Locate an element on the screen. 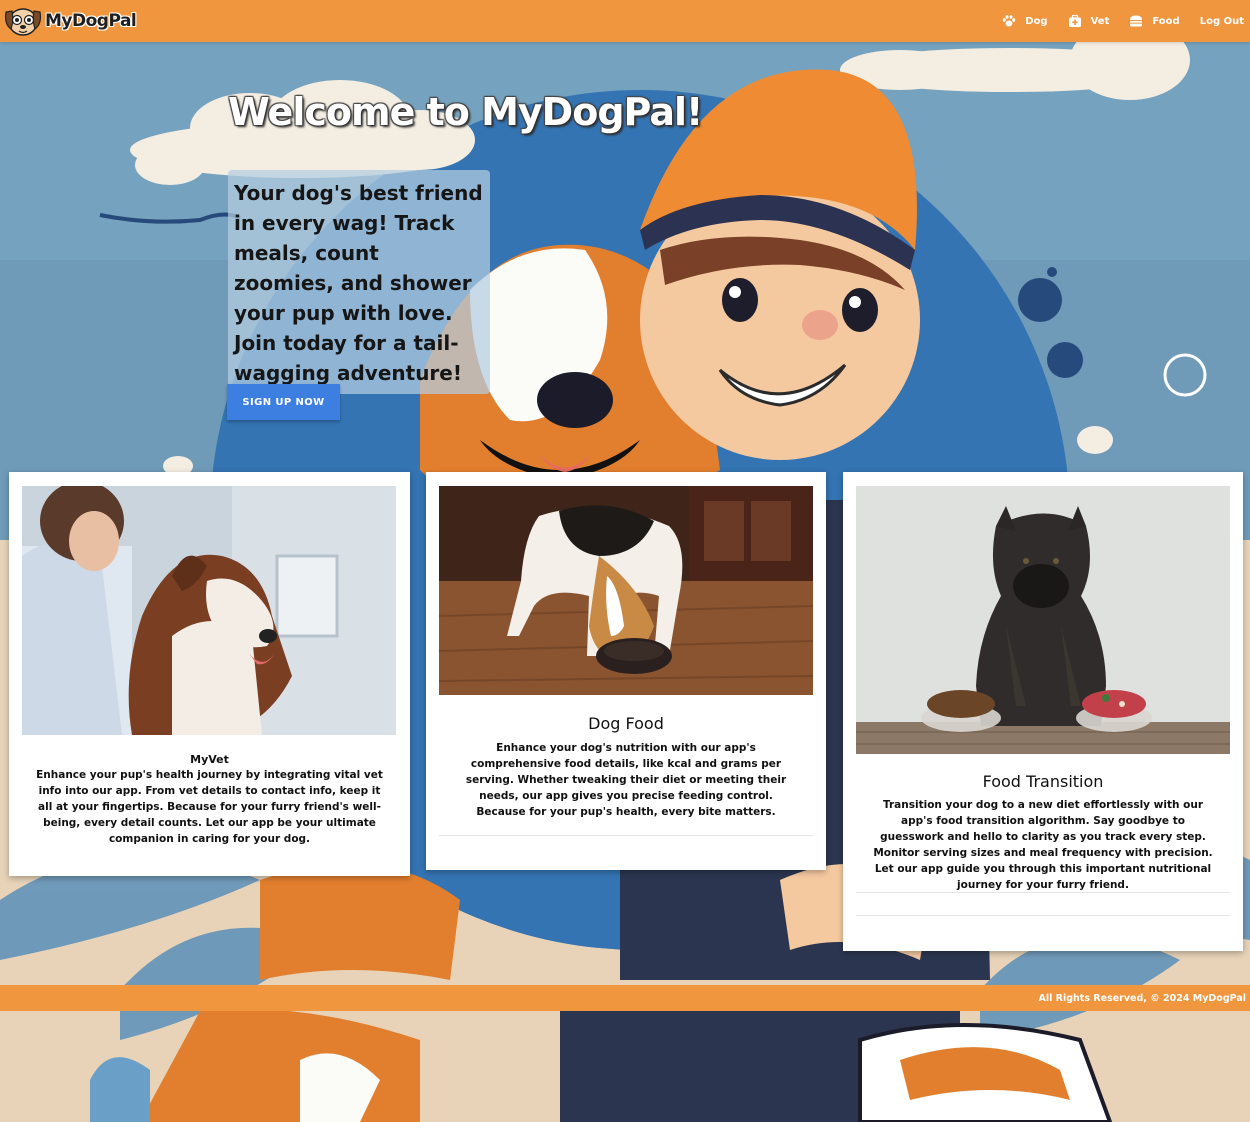 Image resolution: width=1250 pixels, height=1122 pixels. logout-label: Log Out is located at coordinates (1221, 21).